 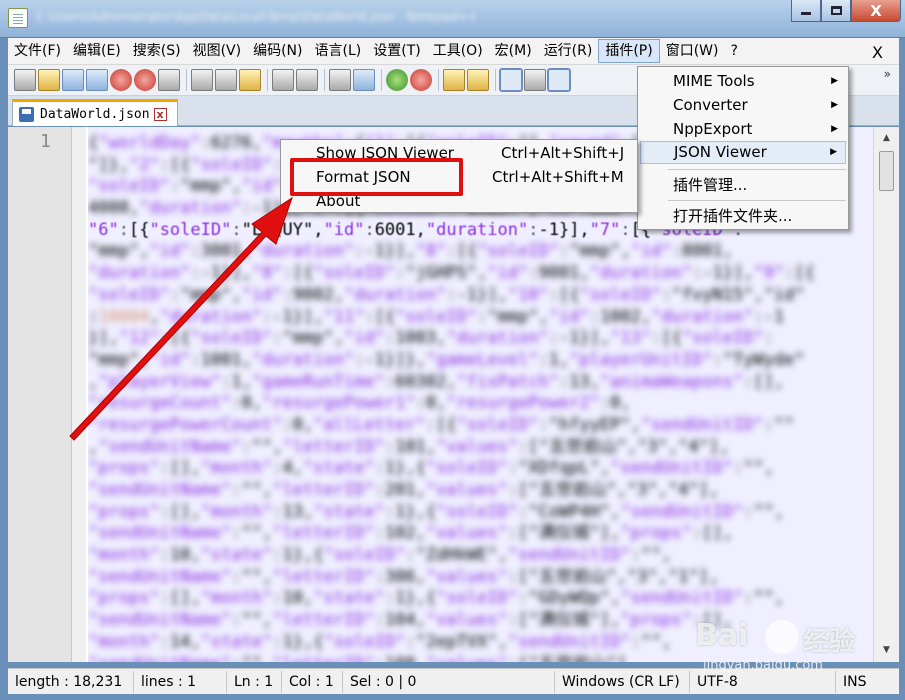 What do you see at coordinates (829, 642) in the screenshot?
I see `watermark-text-2: 经验` at bounding box center [829, 642].